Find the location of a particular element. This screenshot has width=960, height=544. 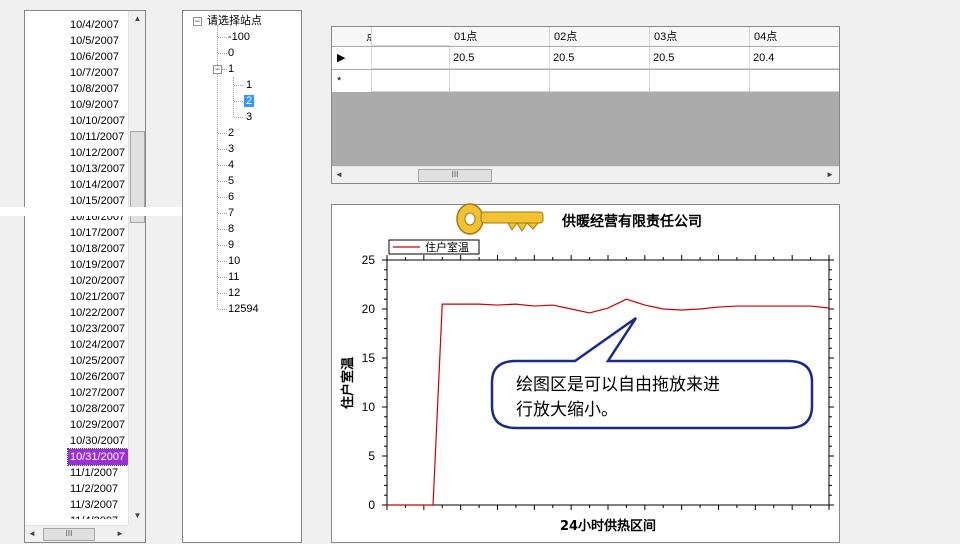

annotation-callout: 绘图区是可以自由拖放来进 行放大缩小。 is located at coordinates (652, 373).